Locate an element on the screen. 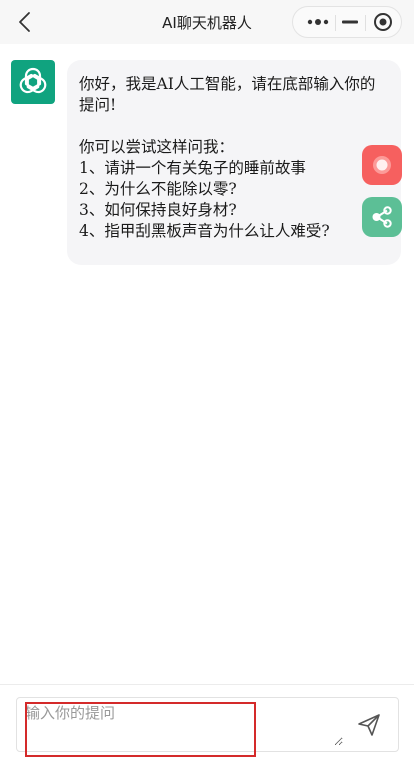 Image resolution: width=414 pixels, height=780 pixels. share-button is located at coordinates (382, 217).